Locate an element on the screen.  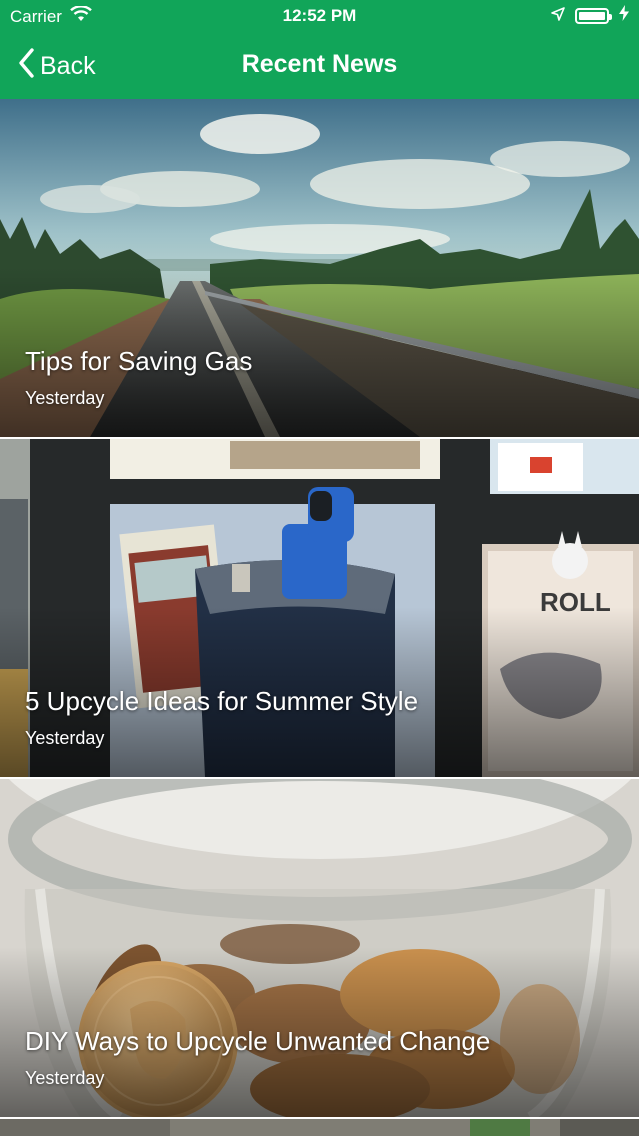
partial-card-image is located at coordinates (319, 1127).